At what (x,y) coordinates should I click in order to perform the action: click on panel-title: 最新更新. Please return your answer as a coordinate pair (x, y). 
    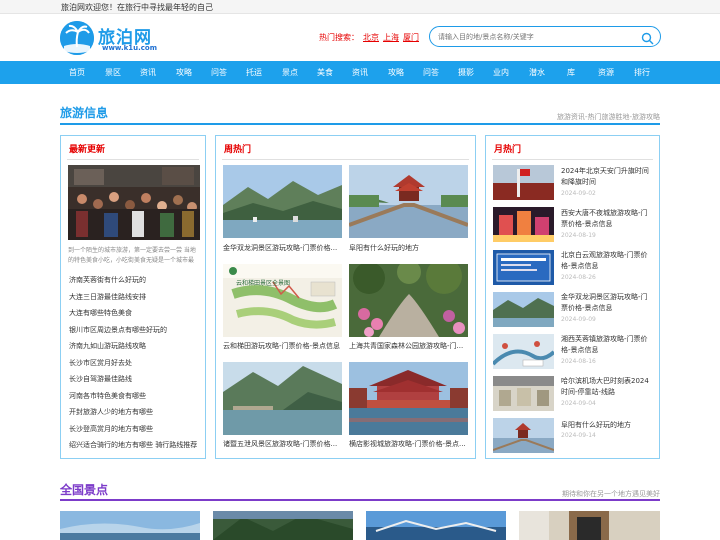
    Looking at the image, I should click on (87, 150).